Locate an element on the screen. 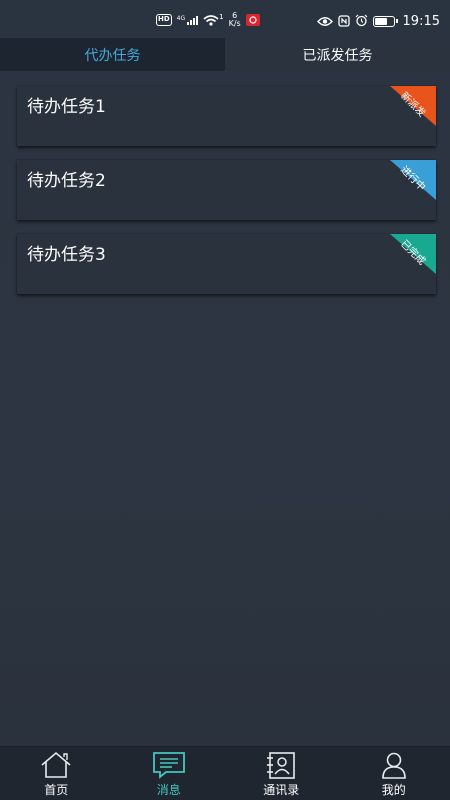 The image size is (450, 800). signal-icon: 4G is located at coordinates (187, 19).